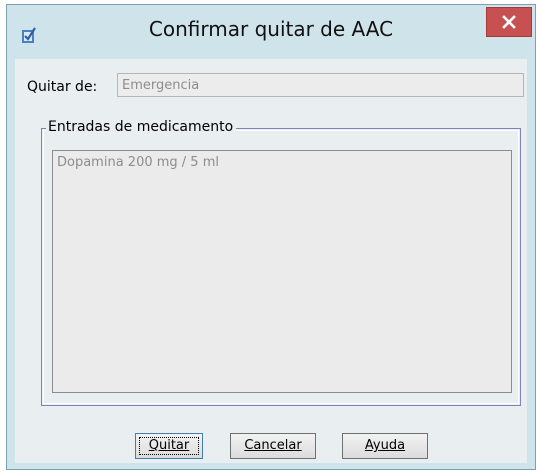  I want to click on close-icon, so click(509, 22).